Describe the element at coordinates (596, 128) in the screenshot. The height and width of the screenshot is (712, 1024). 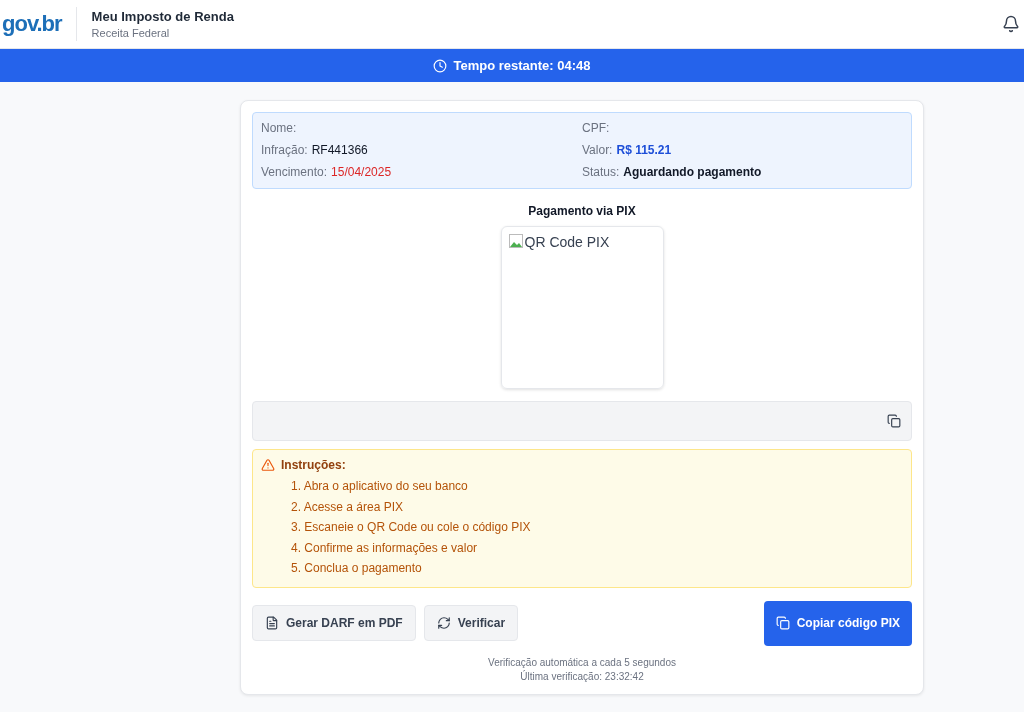
I see `field-label: CPF:` at that location.